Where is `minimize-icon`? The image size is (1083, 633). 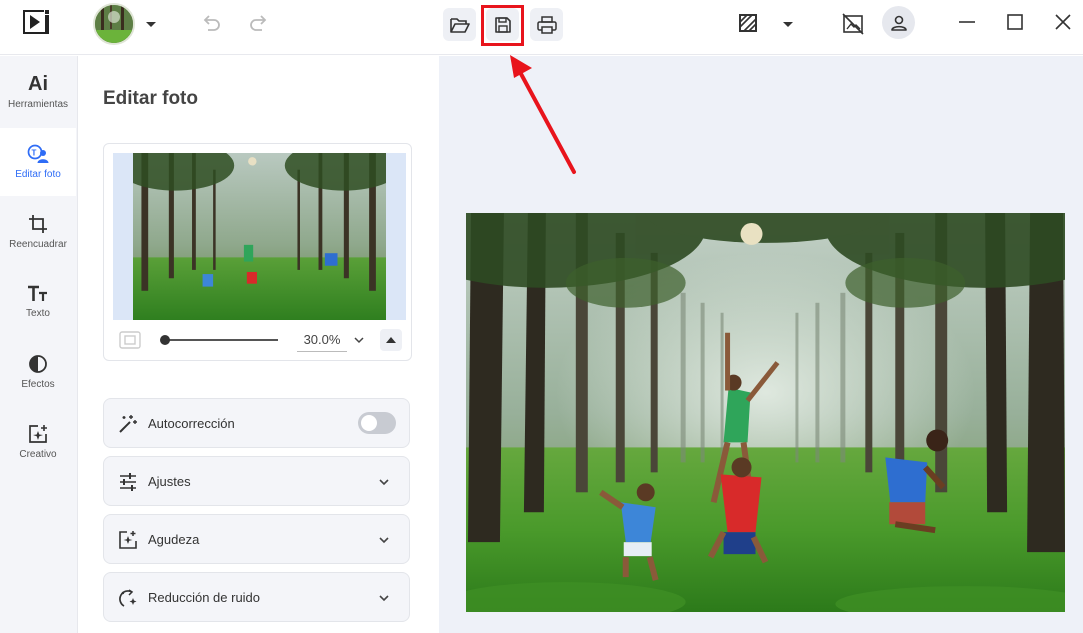
minimize-icon is located at coordinates (967, 22).